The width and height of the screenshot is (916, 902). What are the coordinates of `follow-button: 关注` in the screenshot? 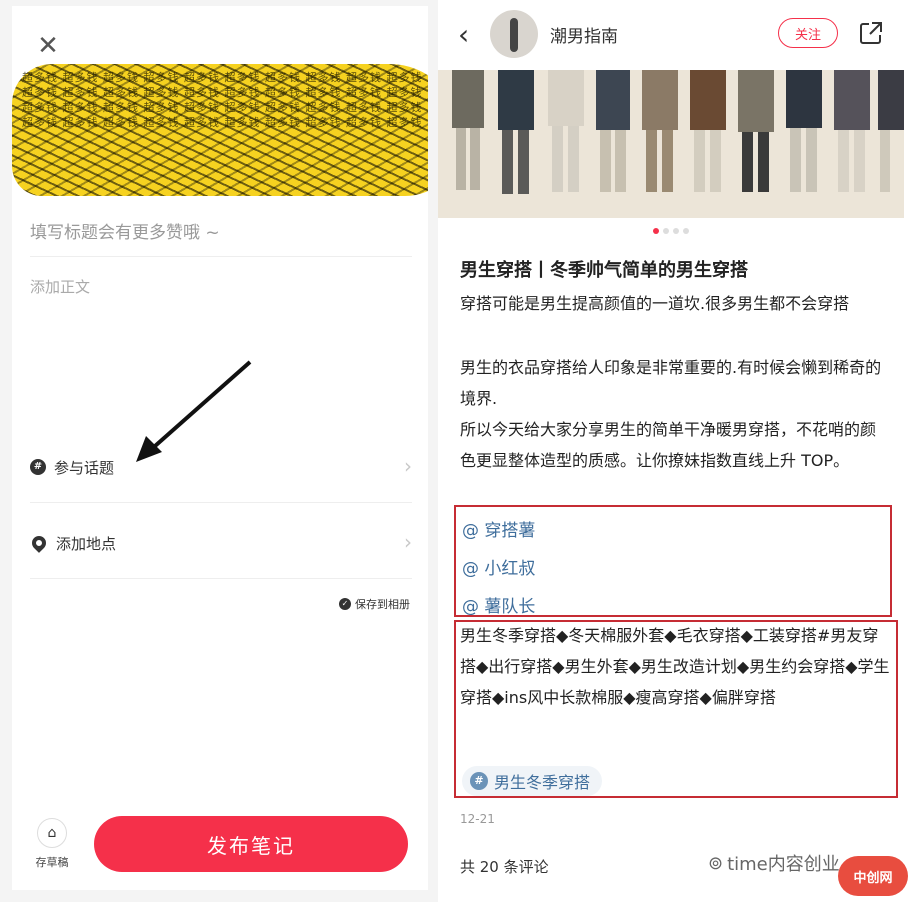 It's located at (808, 33).